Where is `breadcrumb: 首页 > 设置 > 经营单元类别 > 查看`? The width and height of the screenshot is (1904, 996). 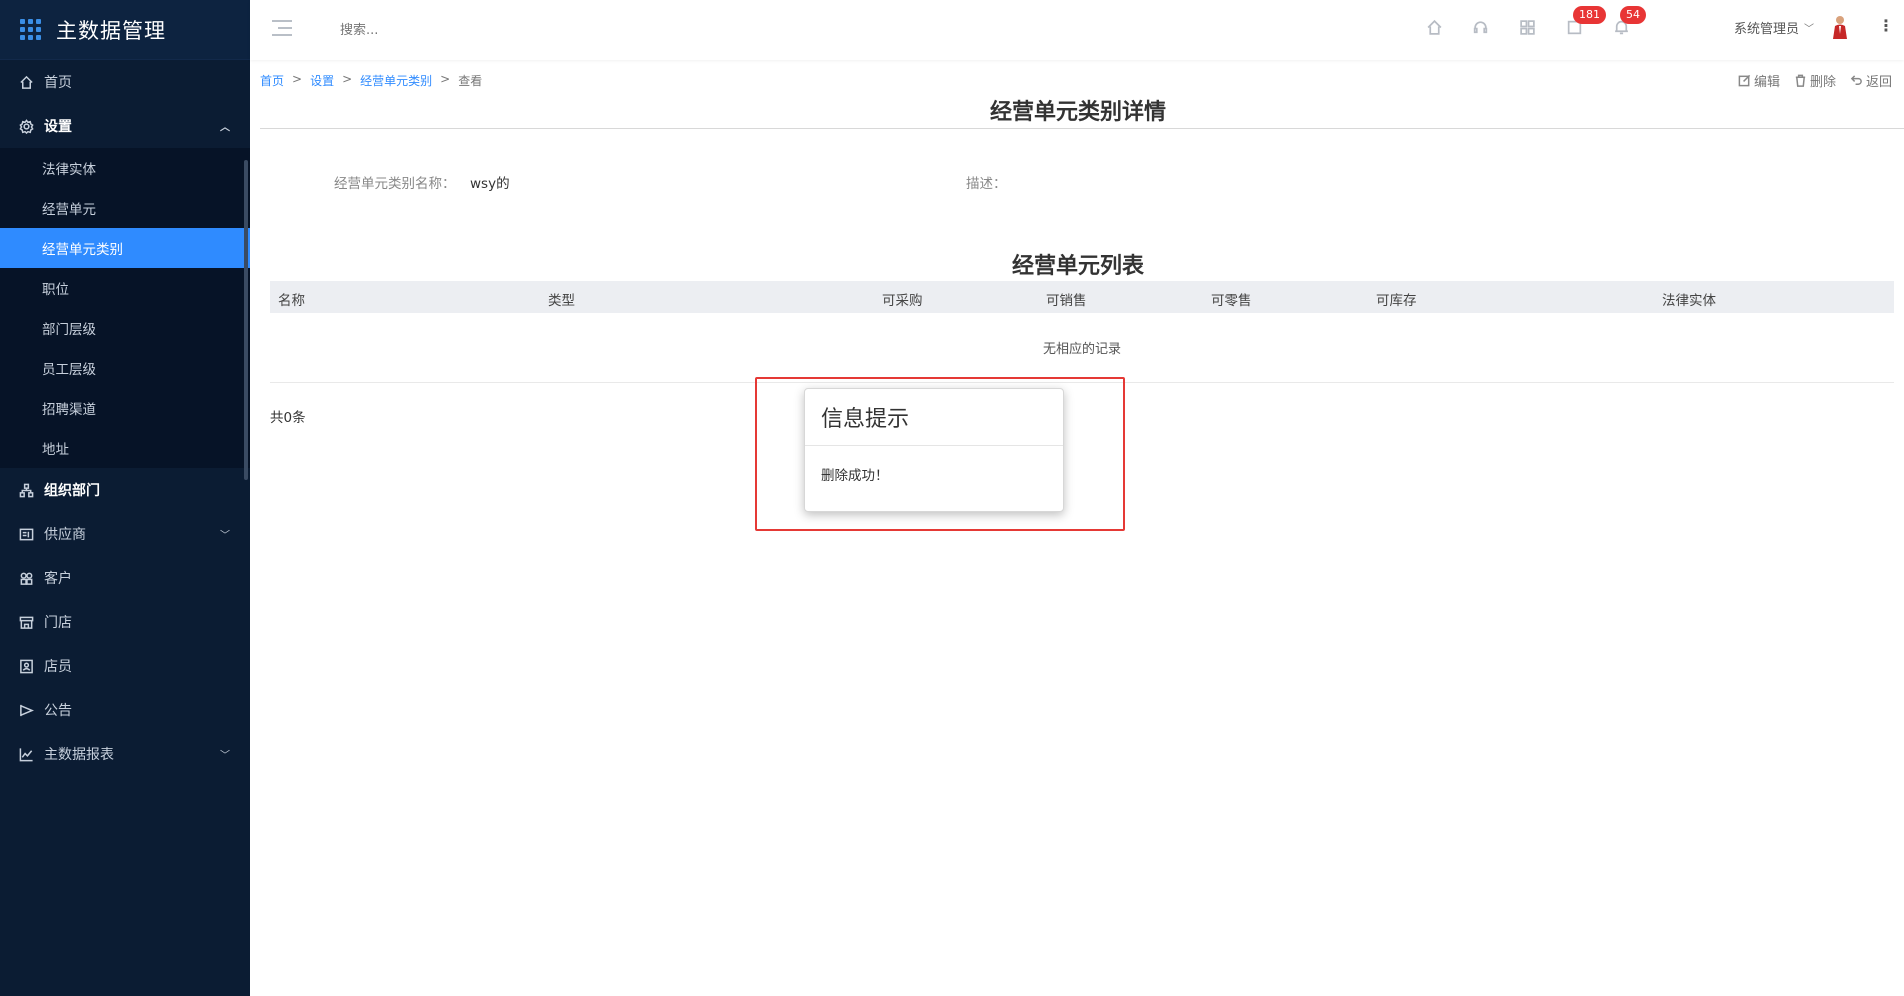 breadcrumb: 首页 > 设置 > 经营单元类别 > 查看 is located at coordinates (371, 80).